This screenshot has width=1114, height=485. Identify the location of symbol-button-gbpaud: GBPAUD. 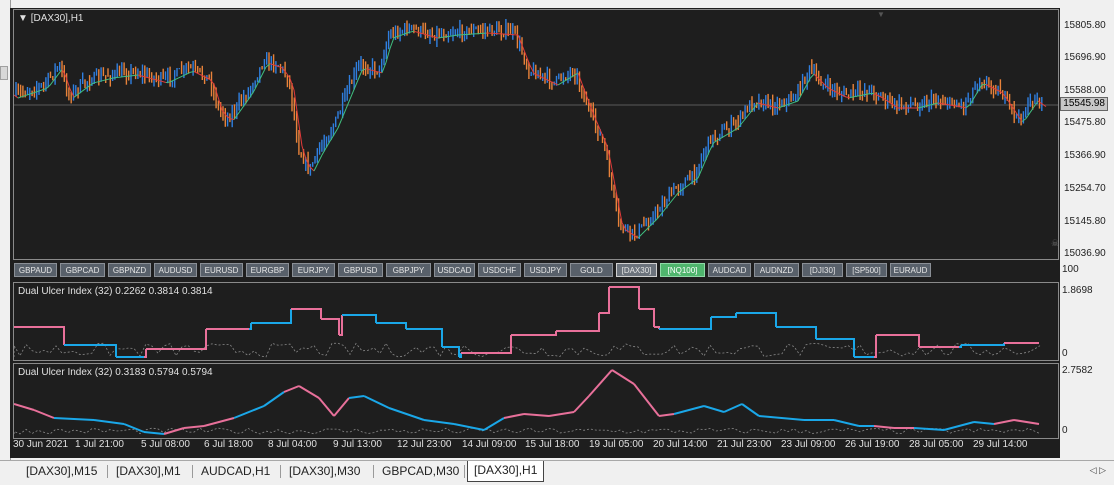
(35, 270).